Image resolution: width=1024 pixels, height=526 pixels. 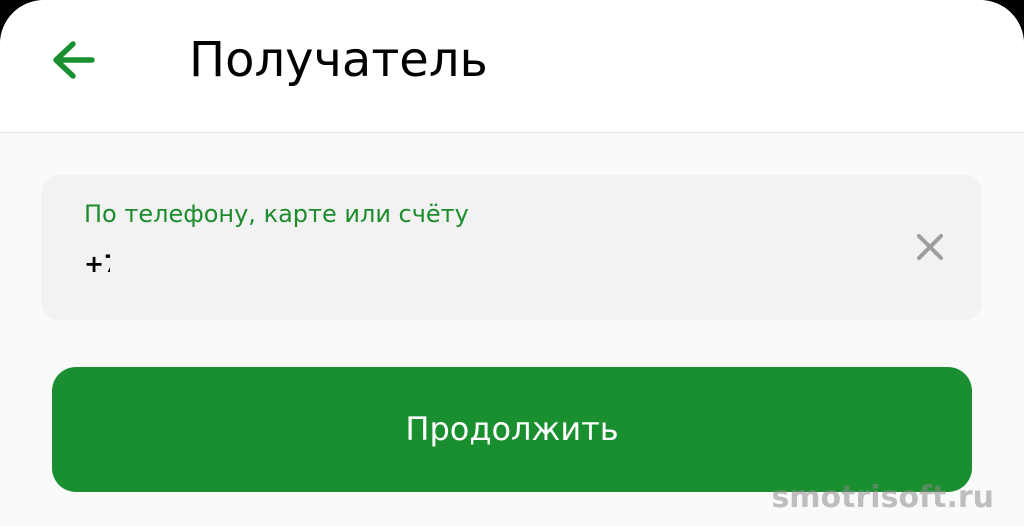 I want to click on arrow-left-icon, so click(x=74, y=60).